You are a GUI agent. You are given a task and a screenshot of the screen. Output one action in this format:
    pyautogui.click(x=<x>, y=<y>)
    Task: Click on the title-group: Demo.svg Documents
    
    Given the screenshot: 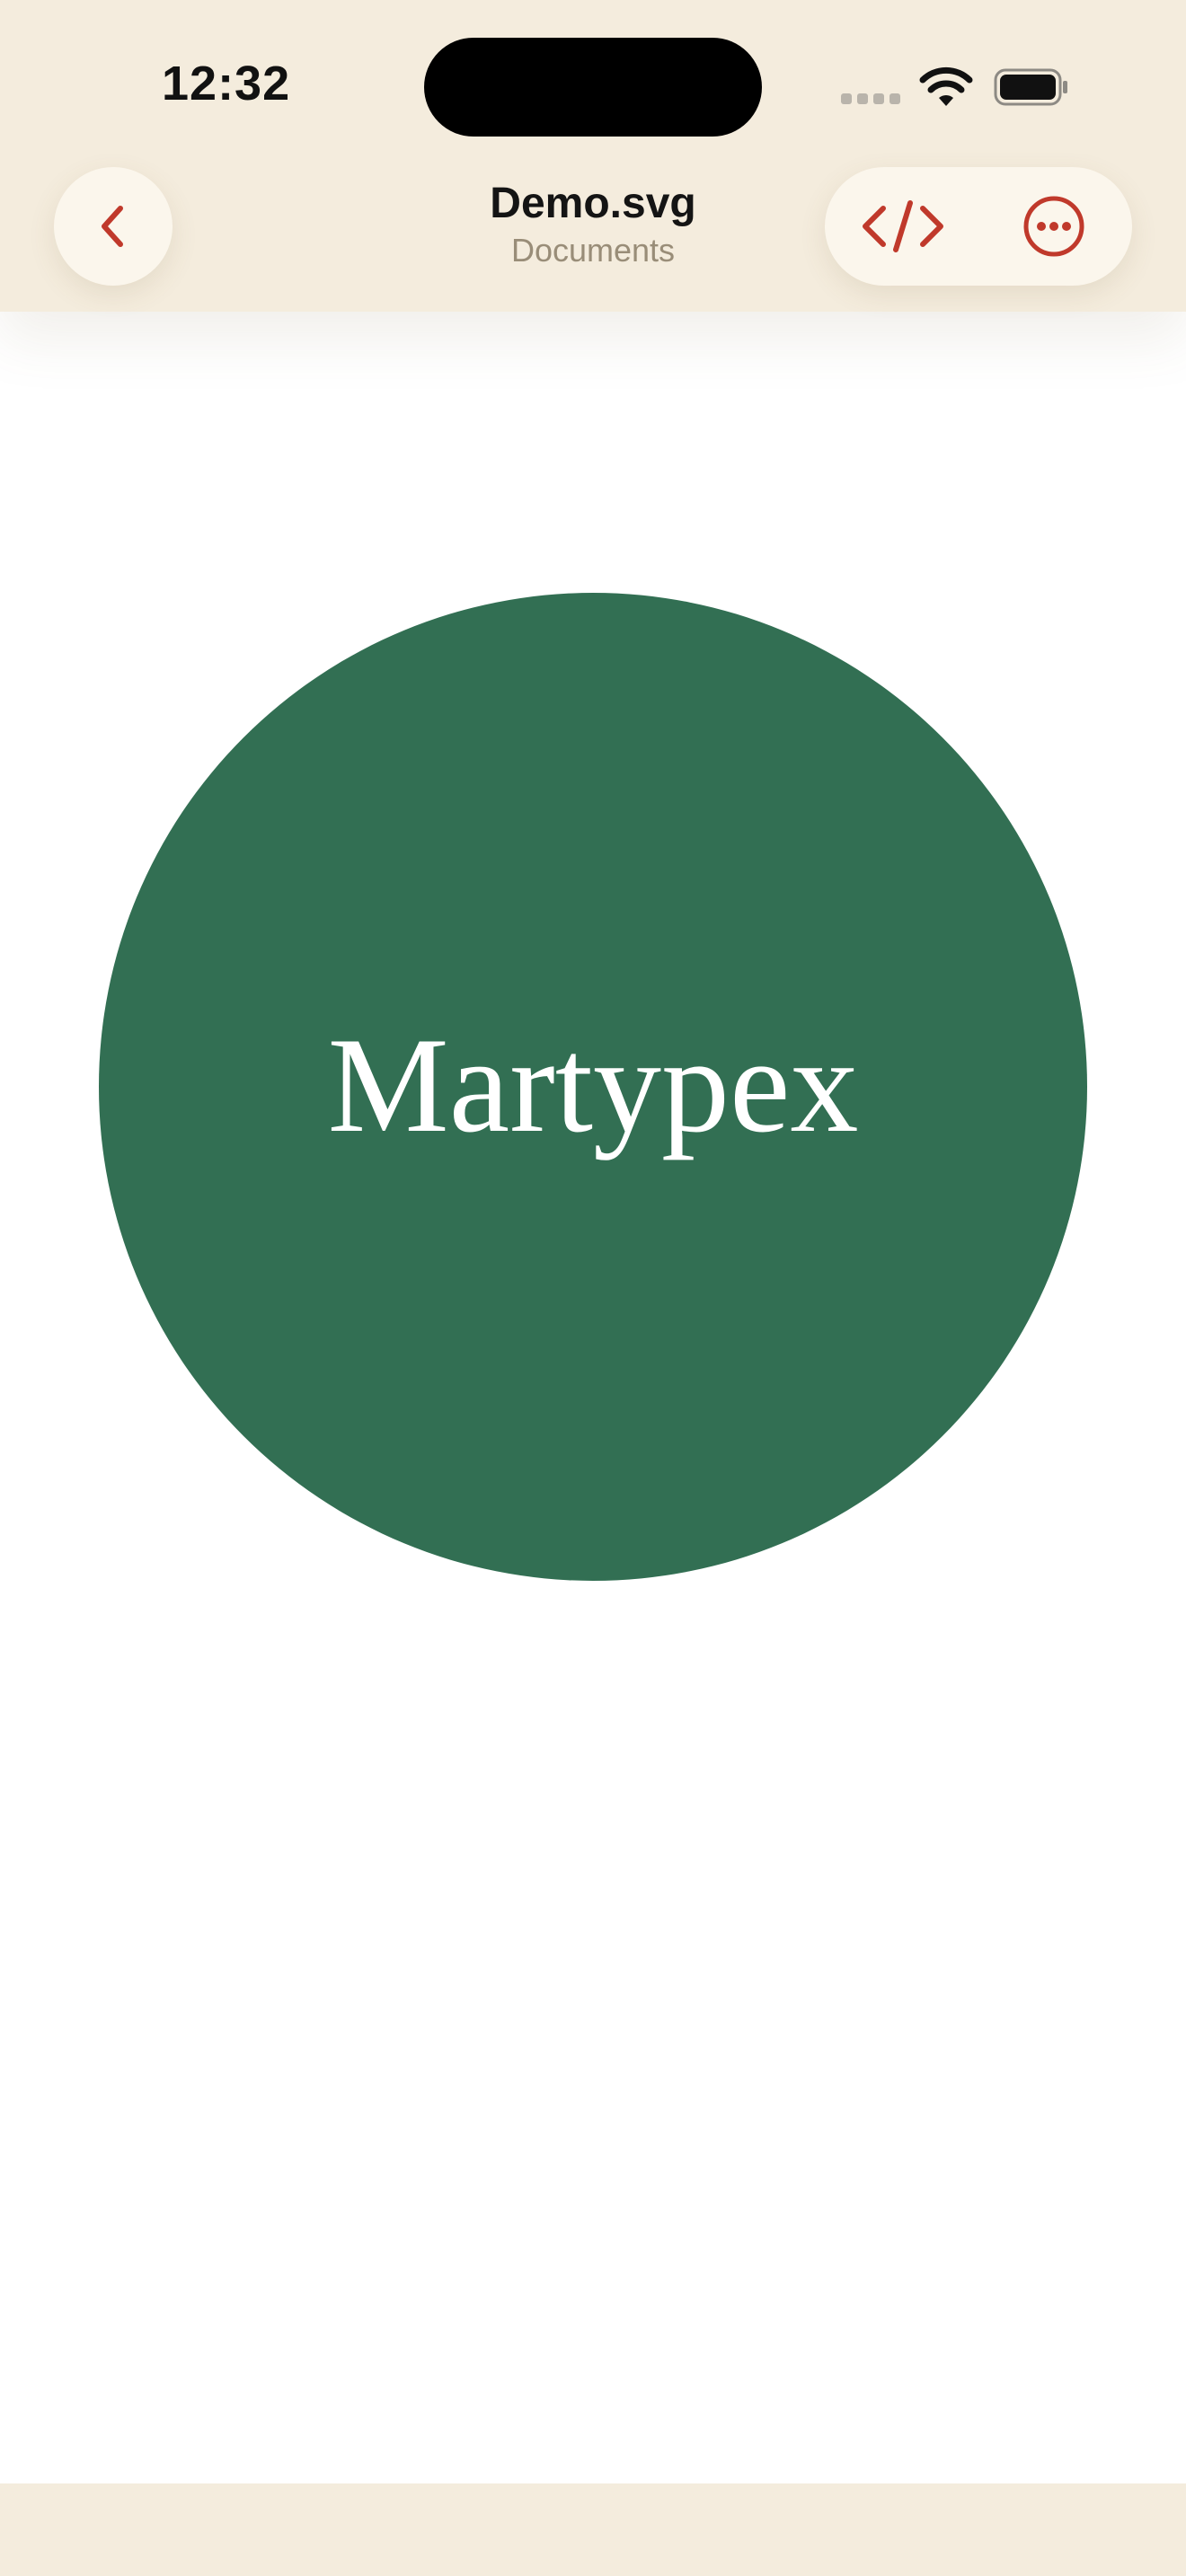 What is the action you would take?
    pyautogui.click(x=593, y=224)
    